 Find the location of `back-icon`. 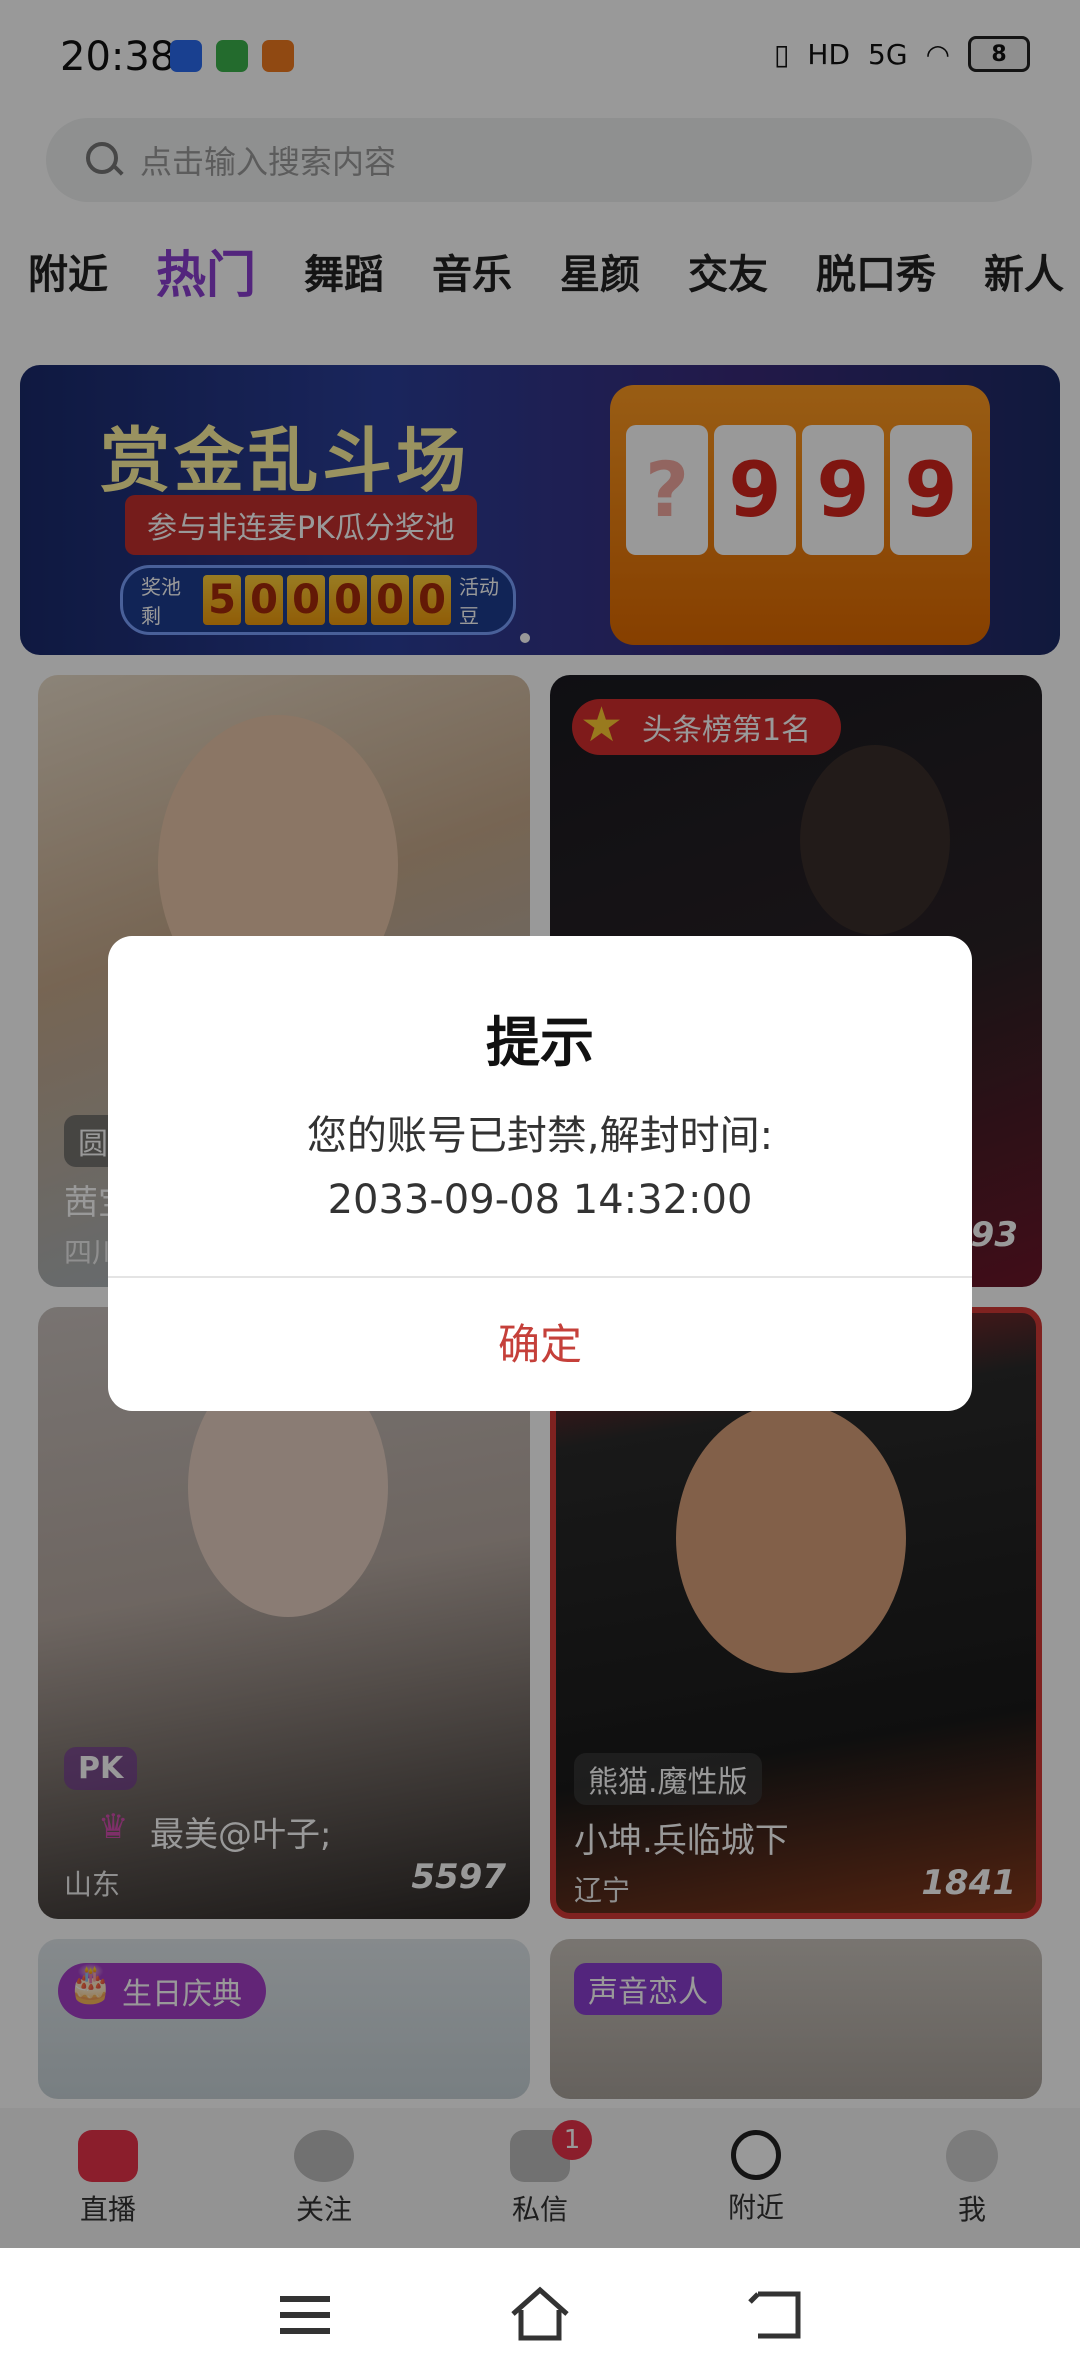

back-icon is located at coordinates (775, 2315).